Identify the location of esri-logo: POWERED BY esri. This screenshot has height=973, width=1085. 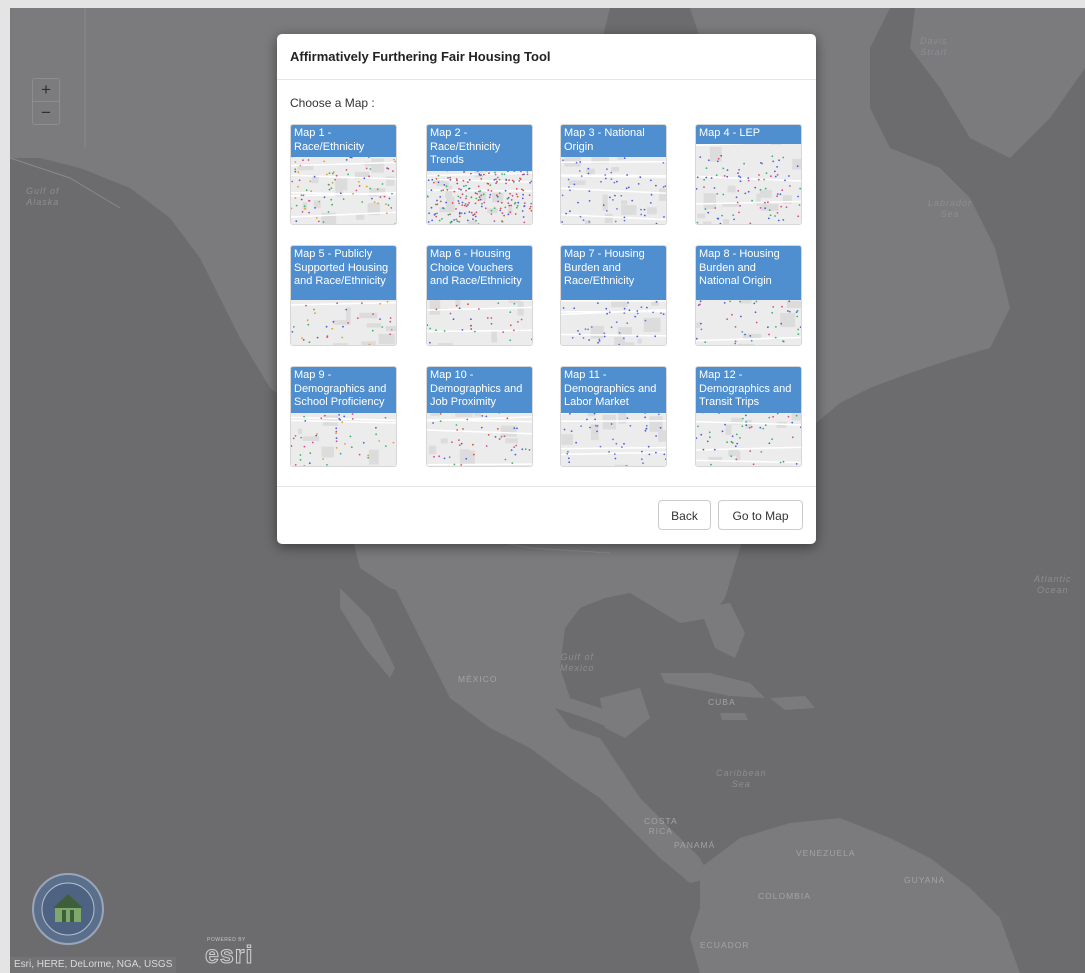
(234, 955).